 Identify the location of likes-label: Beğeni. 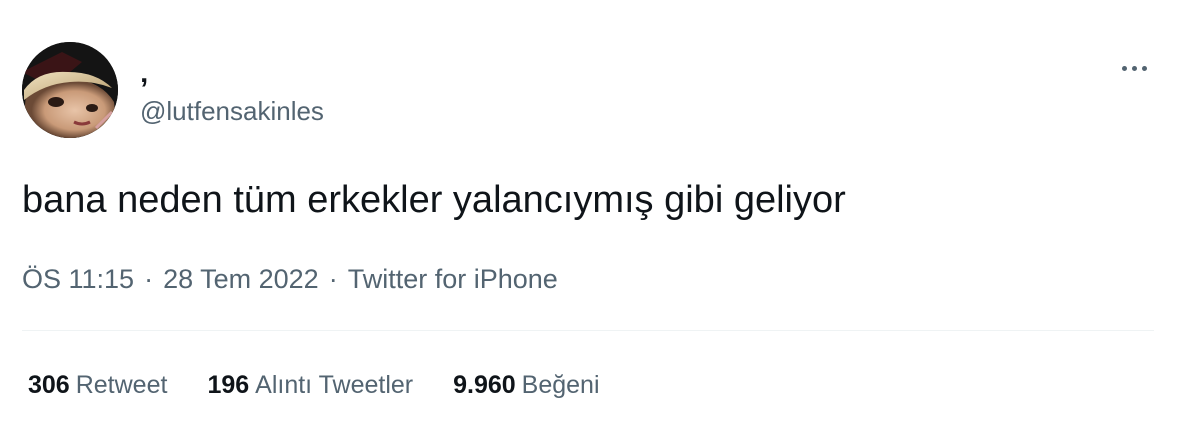
(560, 385).